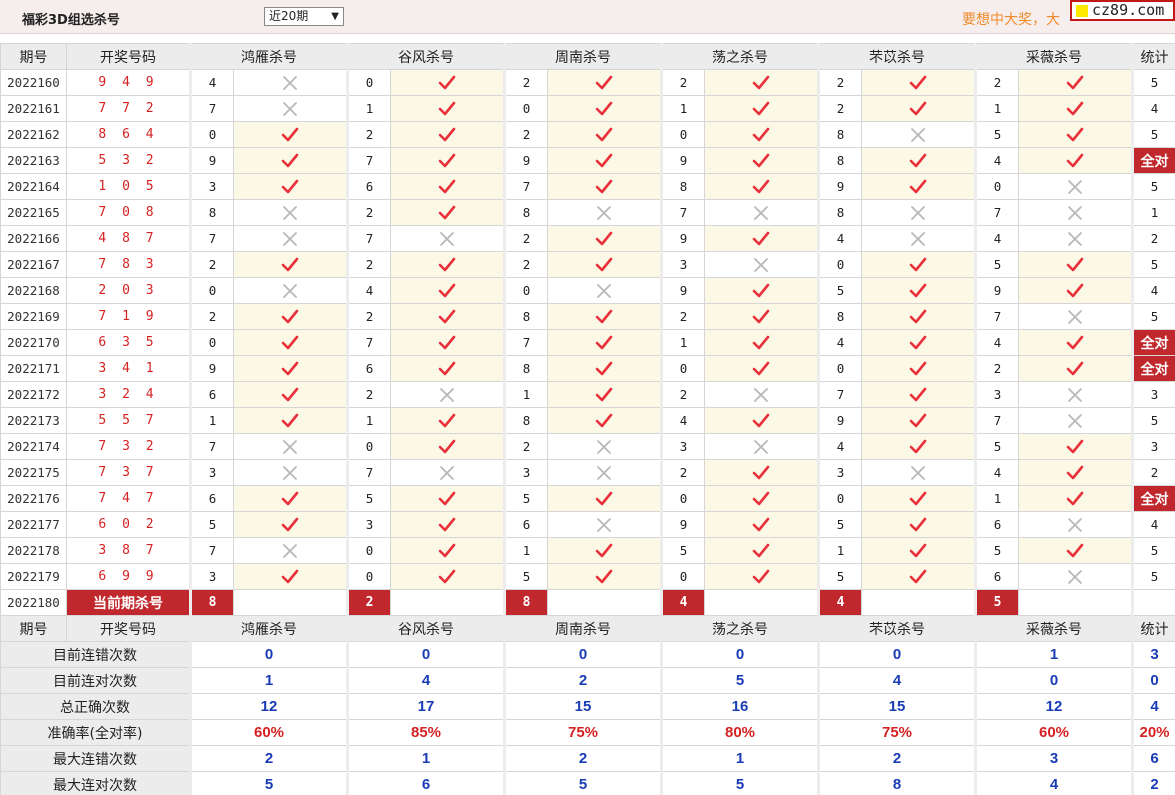 The width and height of the screenshot is (1175, 795). What do you see at coordinates (1153, 212) in the screenshot?
I see `stat-cell: 1` at bounding box center [1153, 212].